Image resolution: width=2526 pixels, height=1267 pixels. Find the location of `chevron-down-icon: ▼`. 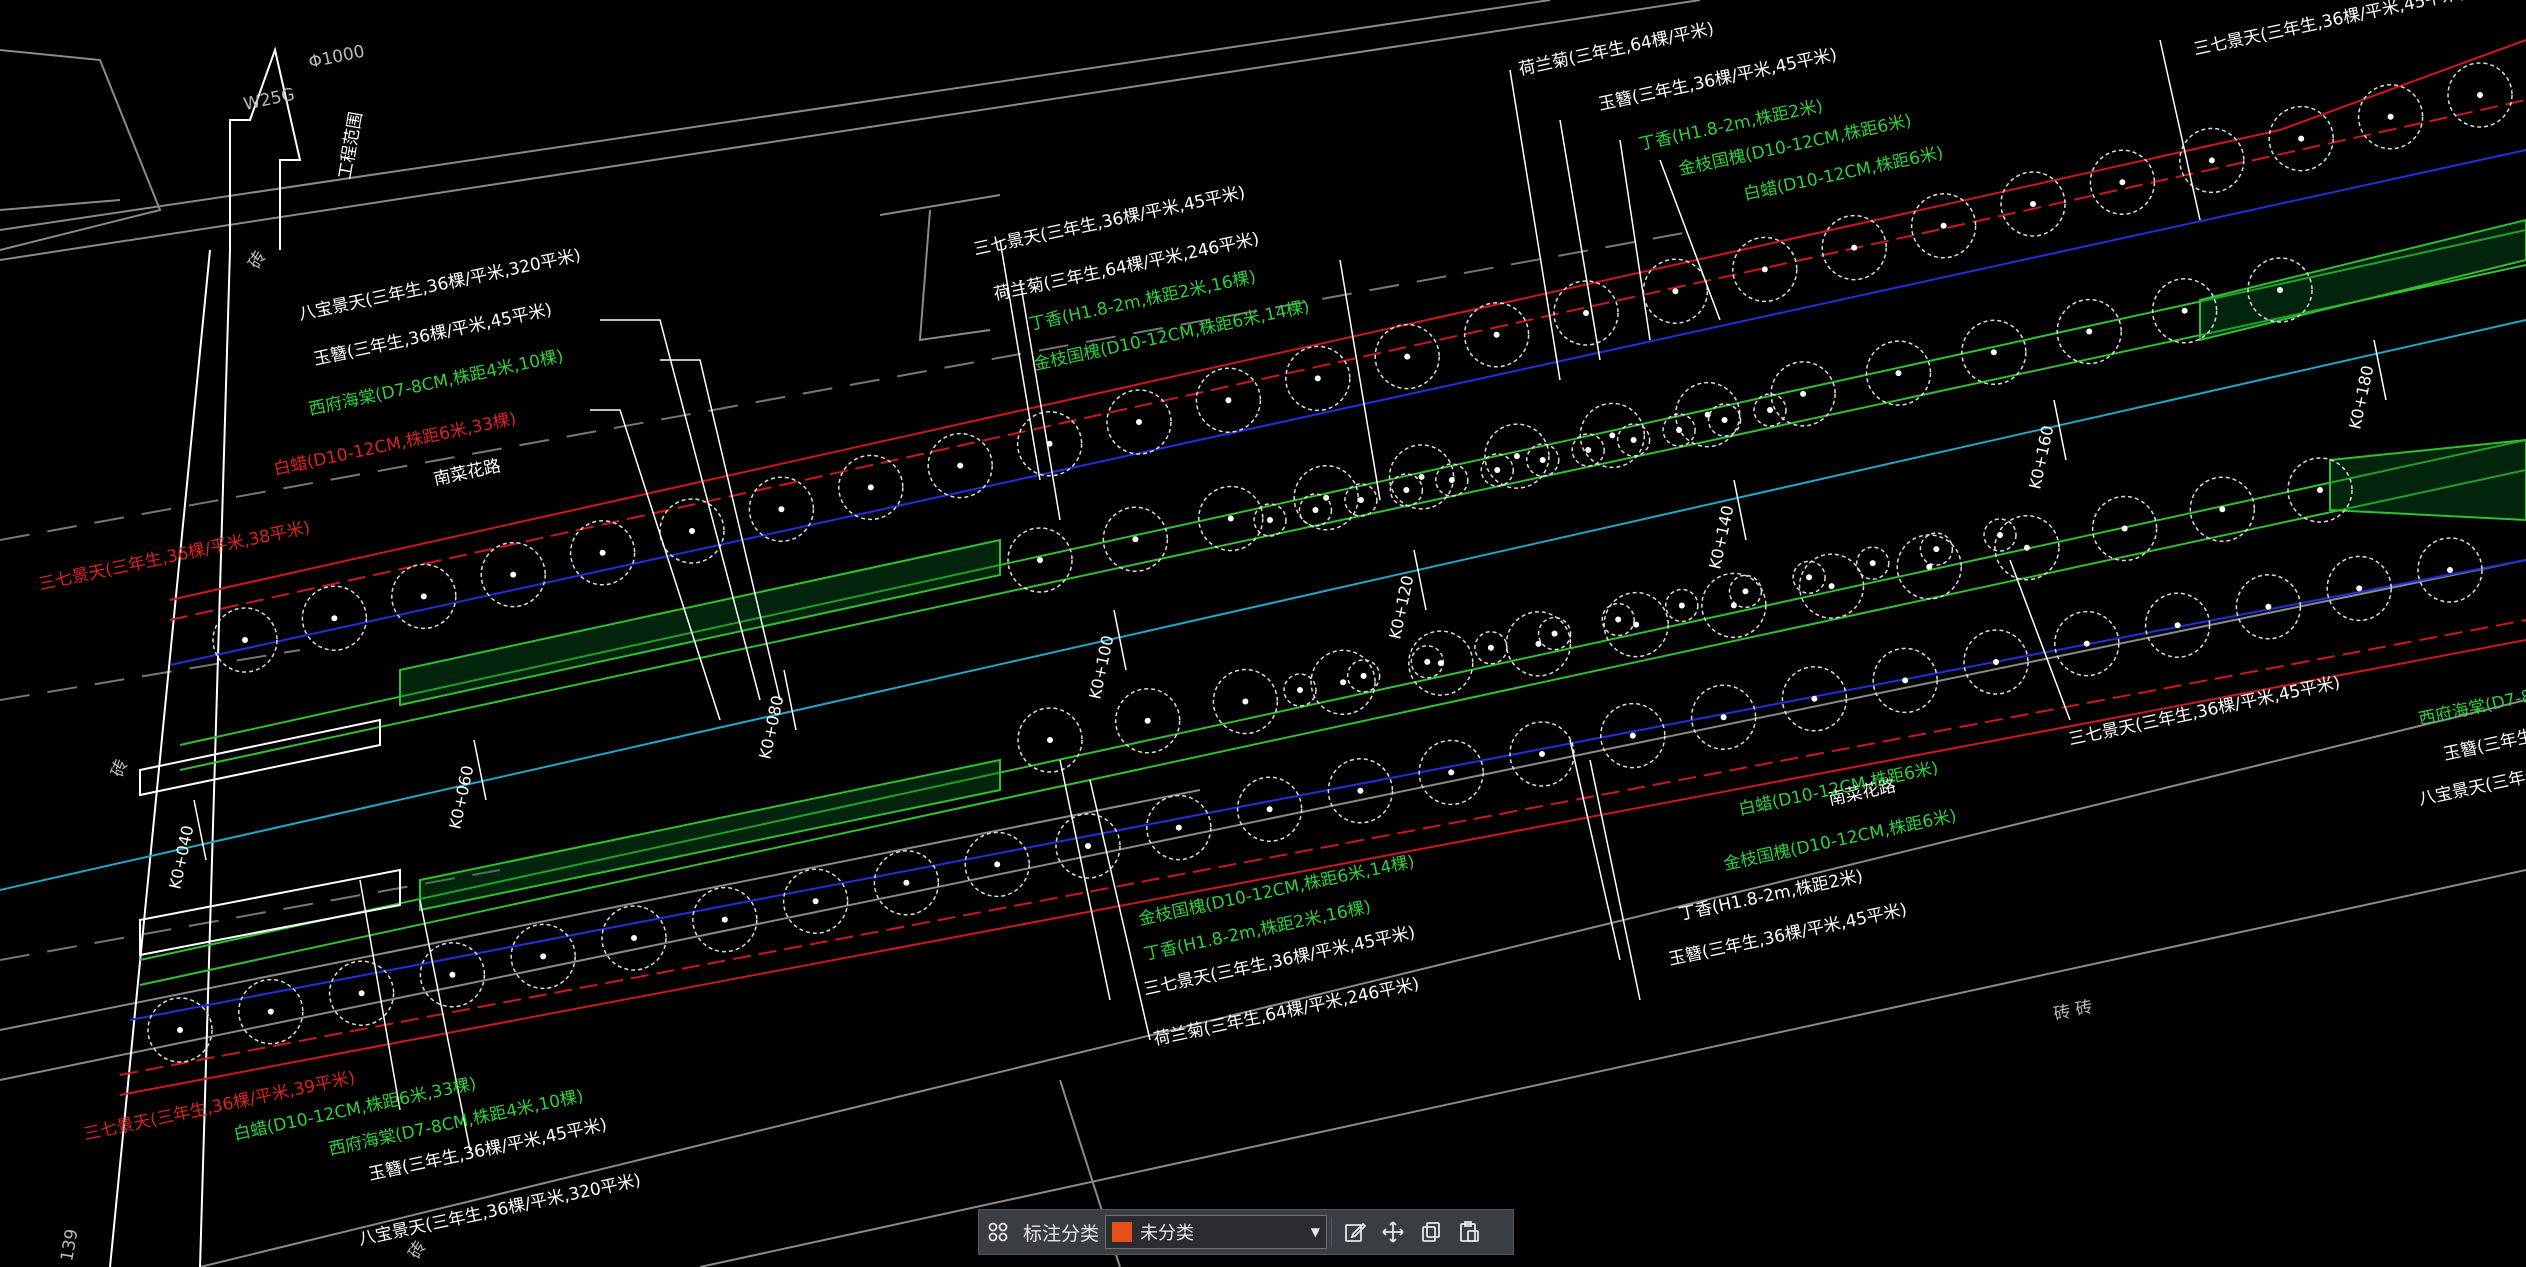

chevron-down-icon: ▼ is located at coordinates (1315, 1232).